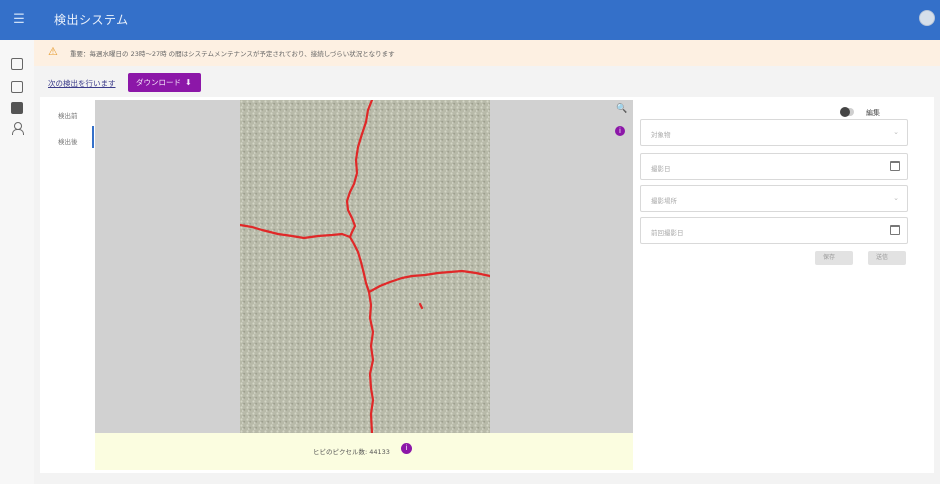 The height and width of the screenshot is (484, 940). What do you see at coordinates (774, 166) in the screenshot?
I see `capture-date-field: 撮影日` at bounding box center [774, 166].